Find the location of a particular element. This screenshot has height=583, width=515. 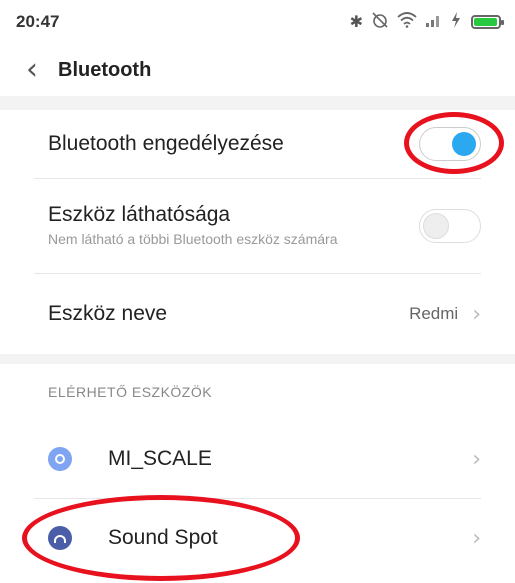

wifi-icon is located at coordinates (407, 22).